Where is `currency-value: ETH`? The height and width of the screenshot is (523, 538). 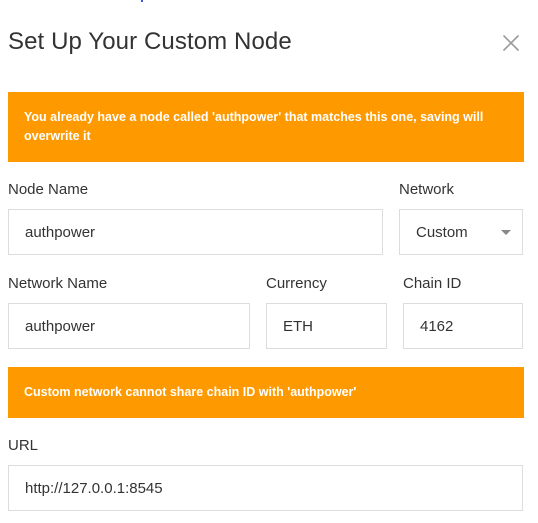
currency-value: ETH is located at coordinates (298, 326).